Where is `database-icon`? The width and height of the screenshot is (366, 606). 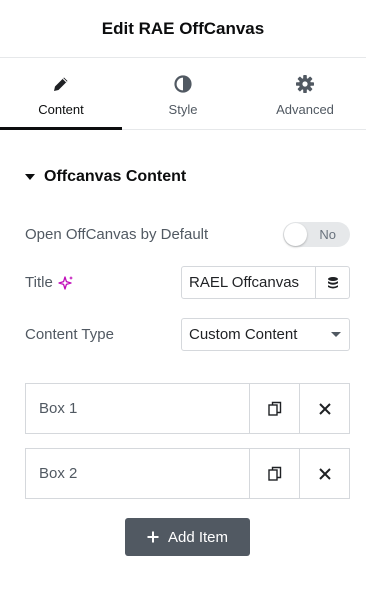 database-icon is located at coordinates (332, 282).